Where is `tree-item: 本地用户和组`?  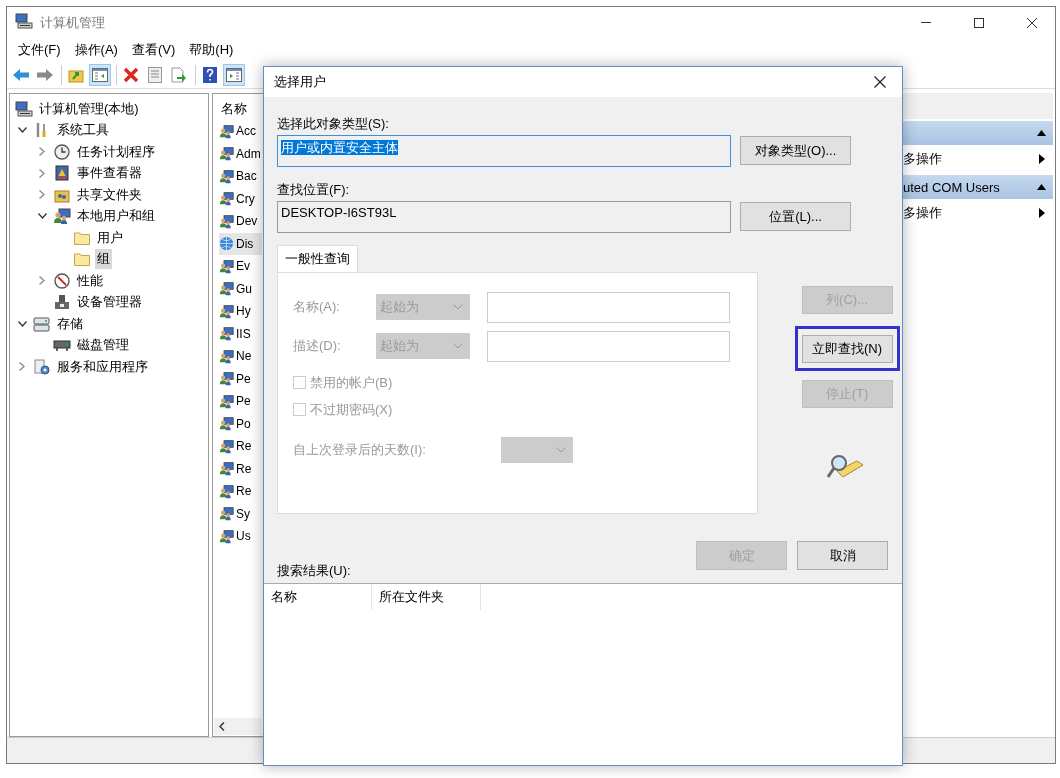
tree-item: 本地用户和组 is located at coordinates (116, 216).